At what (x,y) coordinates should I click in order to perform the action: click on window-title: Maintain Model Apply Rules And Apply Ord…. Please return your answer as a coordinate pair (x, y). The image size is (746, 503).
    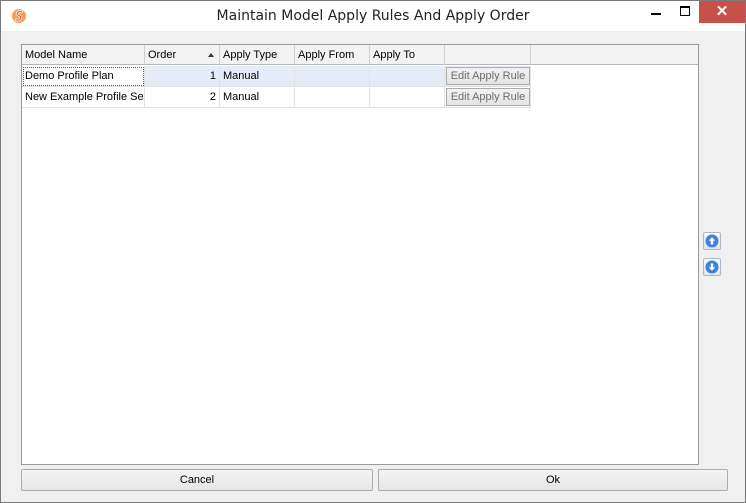
    Looking at the image, I should click on (373, 16).